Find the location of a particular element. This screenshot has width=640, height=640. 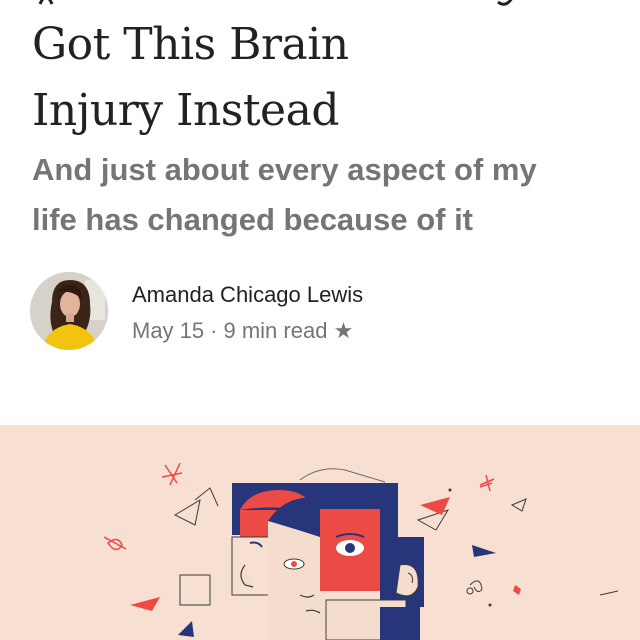

read-time: 9 min read is located at coordinates (275, 330).